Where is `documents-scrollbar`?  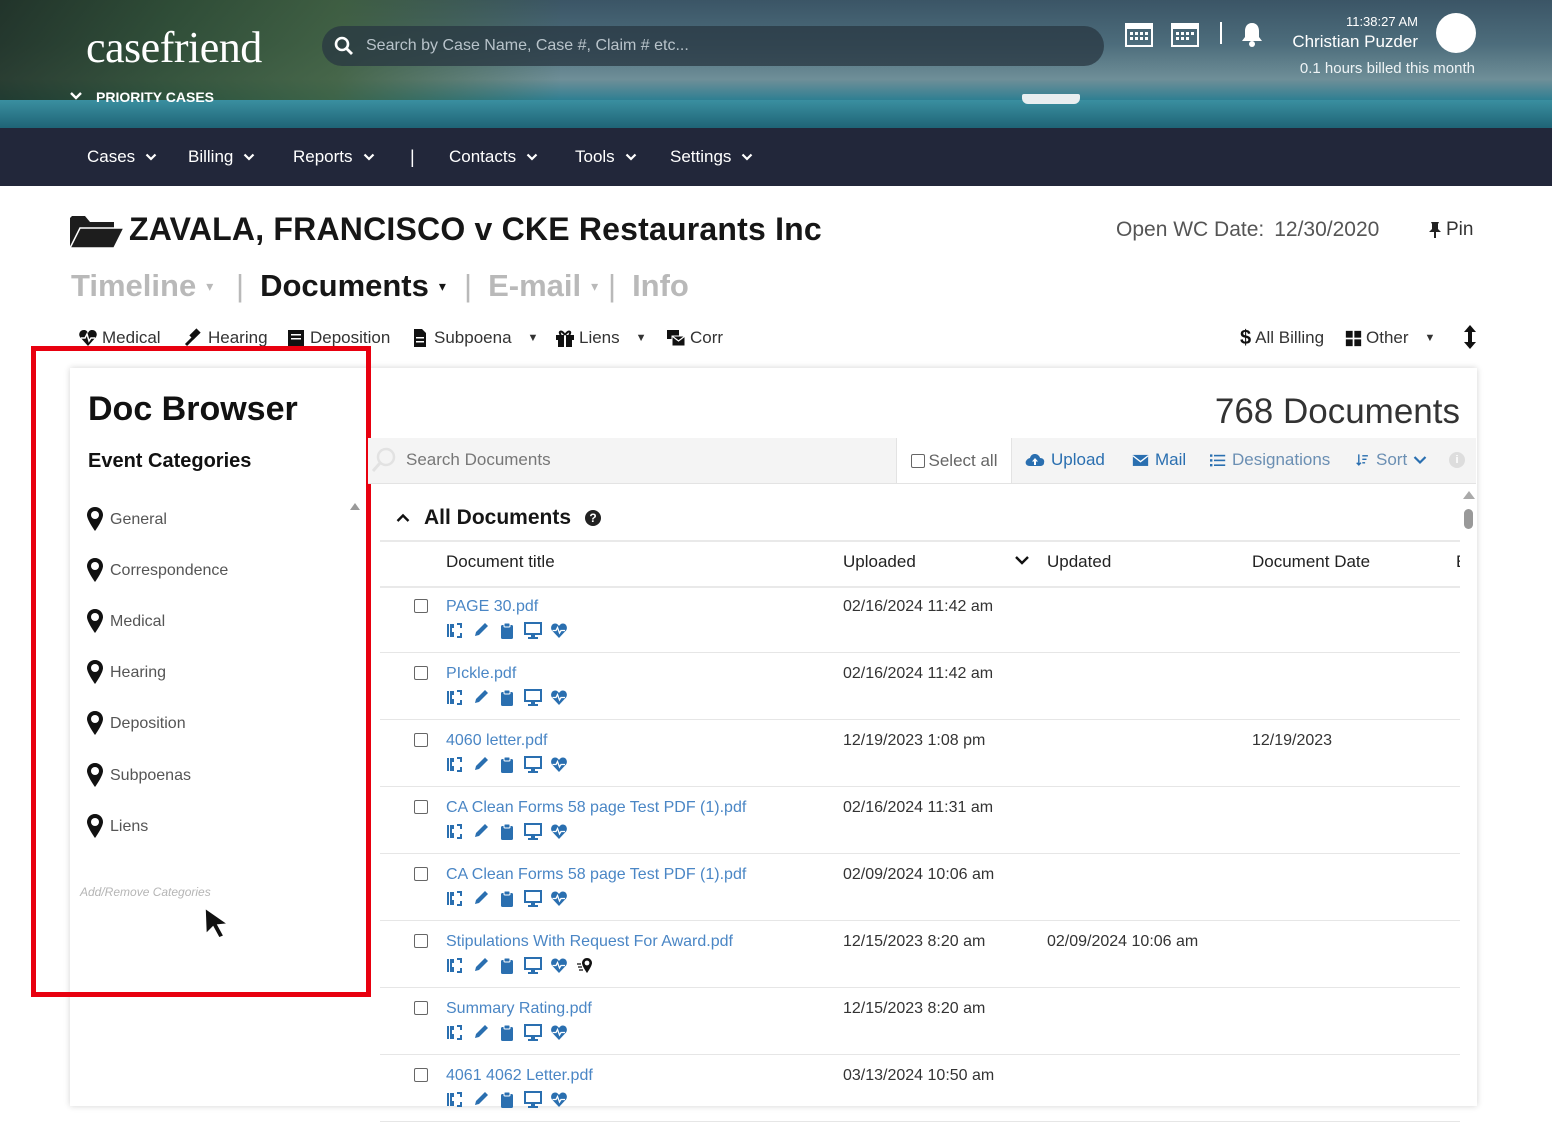
documents-scrollbar is located at coordinates (1469, 510).